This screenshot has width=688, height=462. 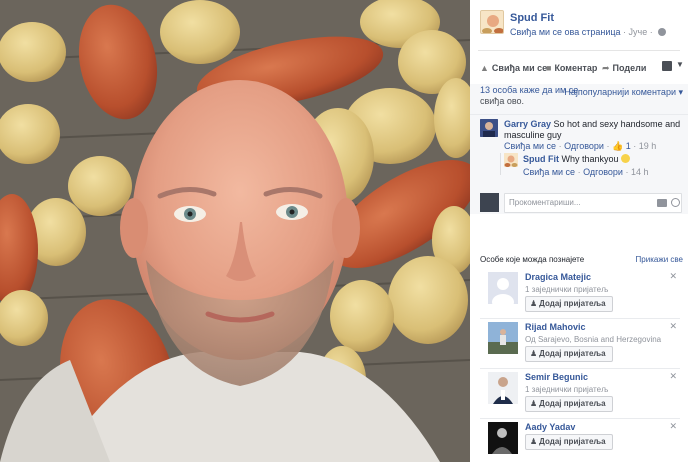 I want to click on reply-body: Why thankyou, so click(x=590, y=159).